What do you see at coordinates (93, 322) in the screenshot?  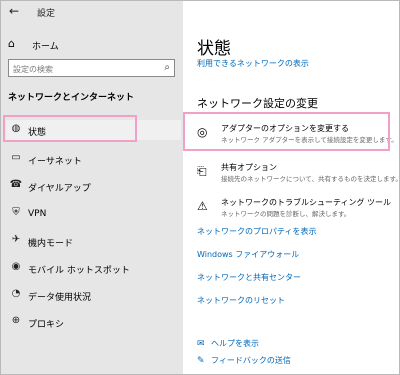 I see `sidebar-item-proxy: ⊕ プロキシ` at bounding box center [93, 322].